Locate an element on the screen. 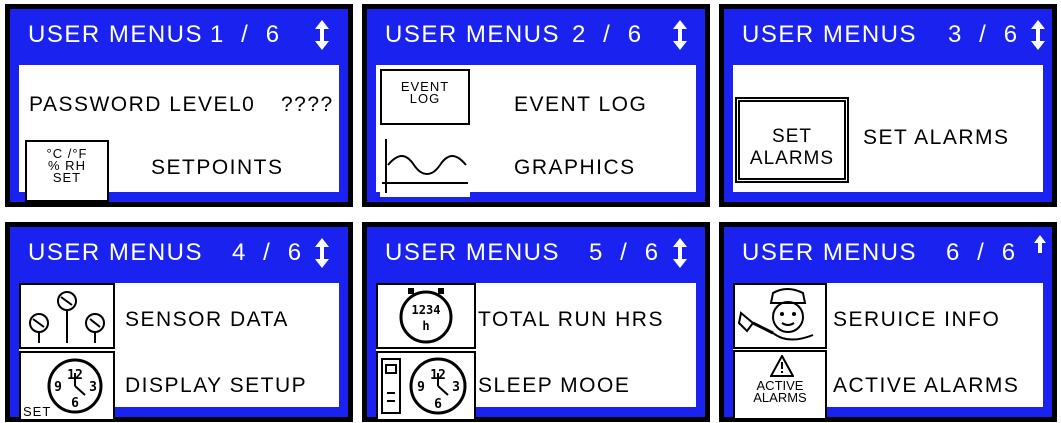  page-indicator: 3 / 6 is located at coordinates (983, 34).